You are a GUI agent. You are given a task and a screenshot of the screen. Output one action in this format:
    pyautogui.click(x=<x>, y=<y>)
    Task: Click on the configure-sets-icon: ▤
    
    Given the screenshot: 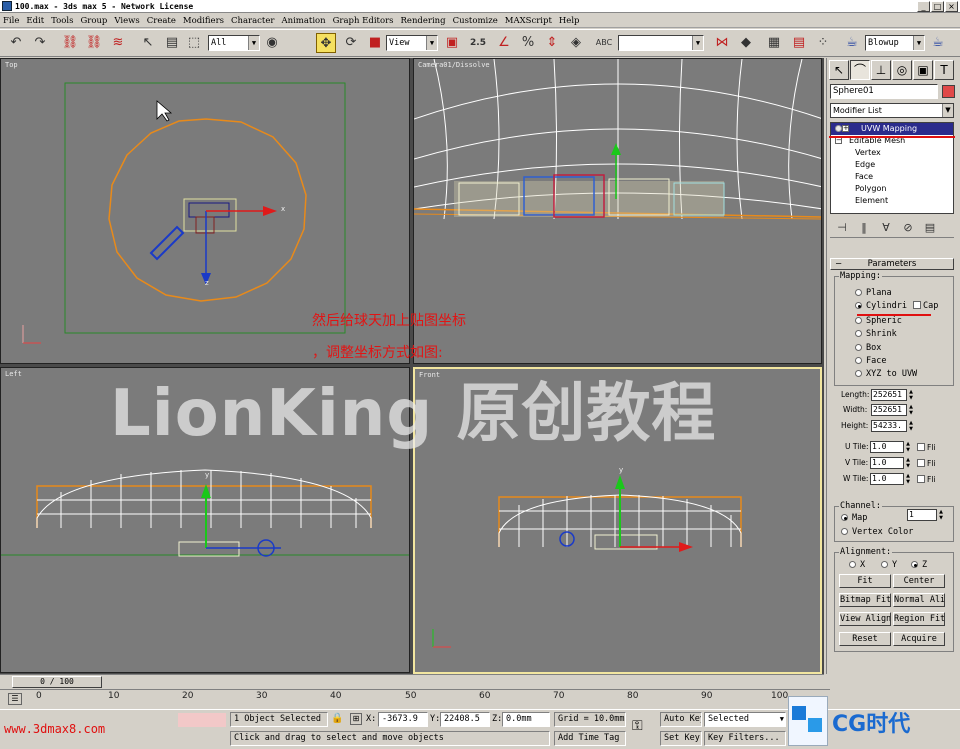 What is the action you would take?
    pyautogui.click(x=930, y=228)
    